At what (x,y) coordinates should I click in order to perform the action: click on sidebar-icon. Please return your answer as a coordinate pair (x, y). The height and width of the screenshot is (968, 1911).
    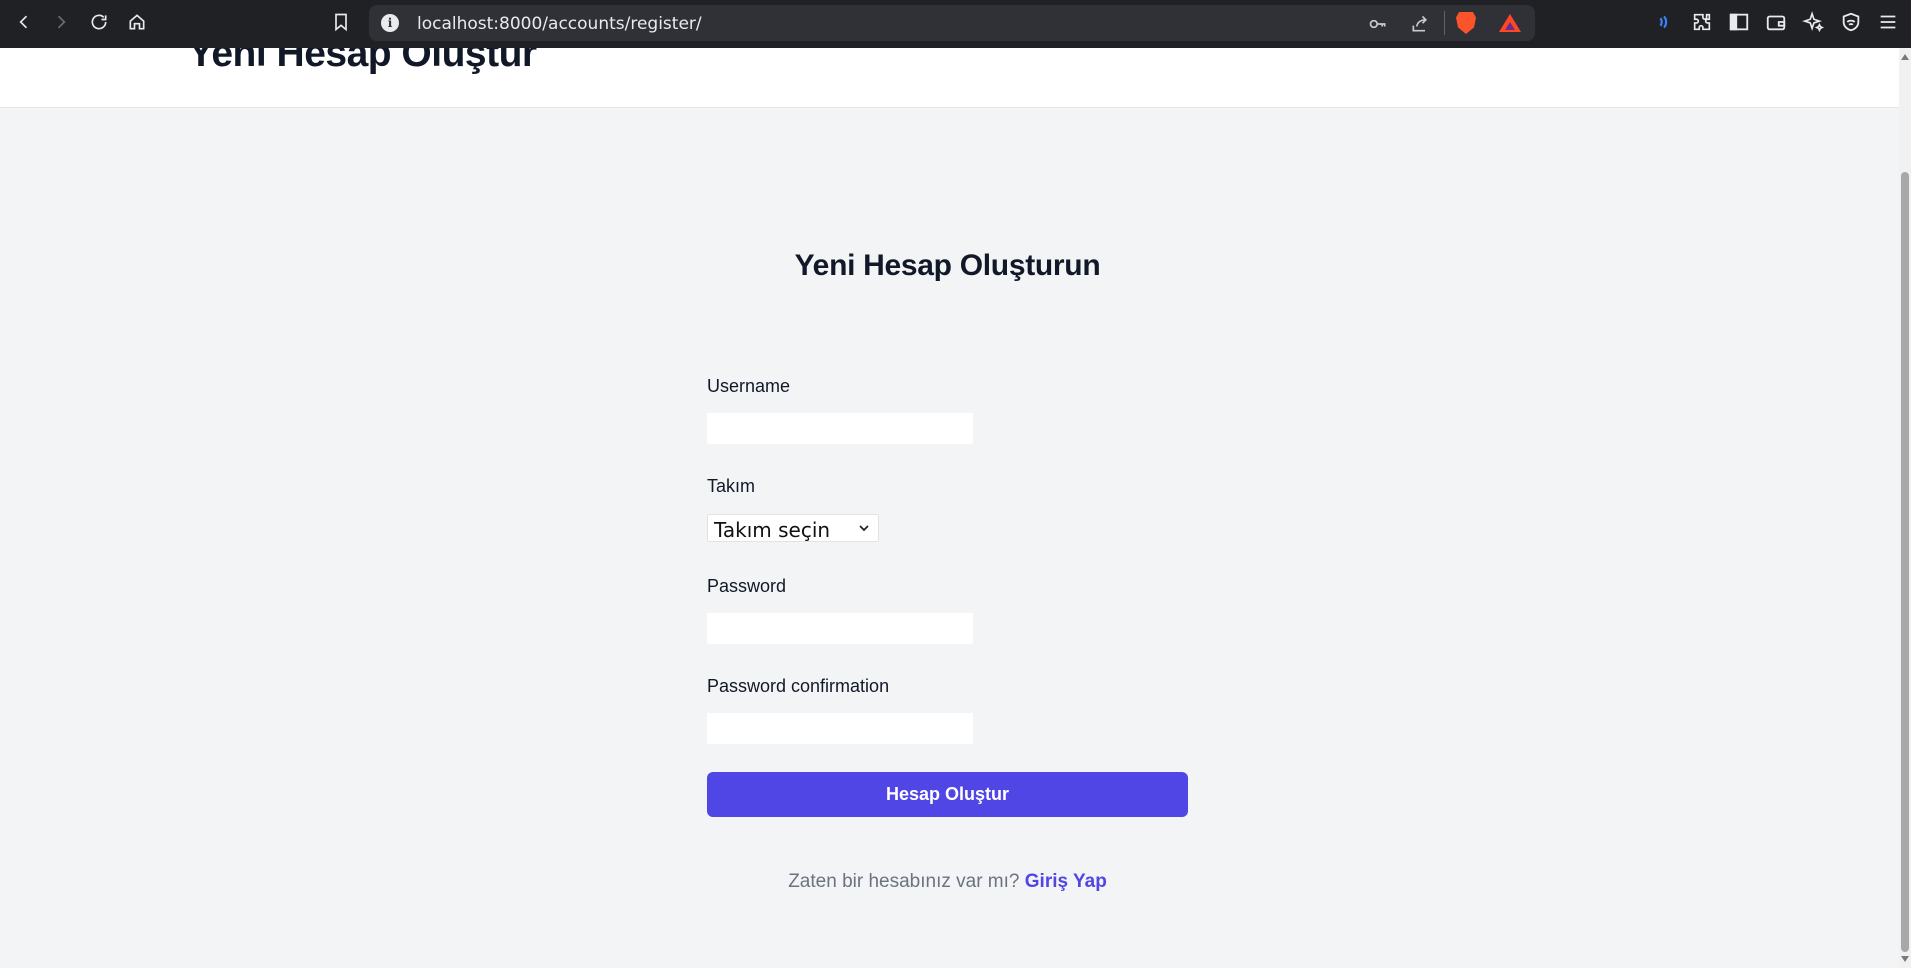
    Looking at the image, I should click on (1739, 22).